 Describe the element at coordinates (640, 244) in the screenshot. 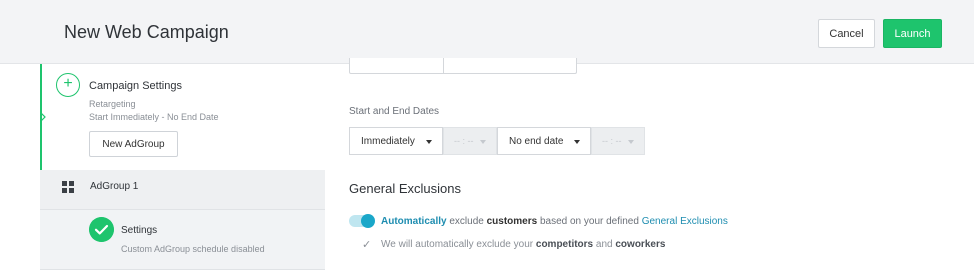

I see `coworkers-text: coworkers` at that location.